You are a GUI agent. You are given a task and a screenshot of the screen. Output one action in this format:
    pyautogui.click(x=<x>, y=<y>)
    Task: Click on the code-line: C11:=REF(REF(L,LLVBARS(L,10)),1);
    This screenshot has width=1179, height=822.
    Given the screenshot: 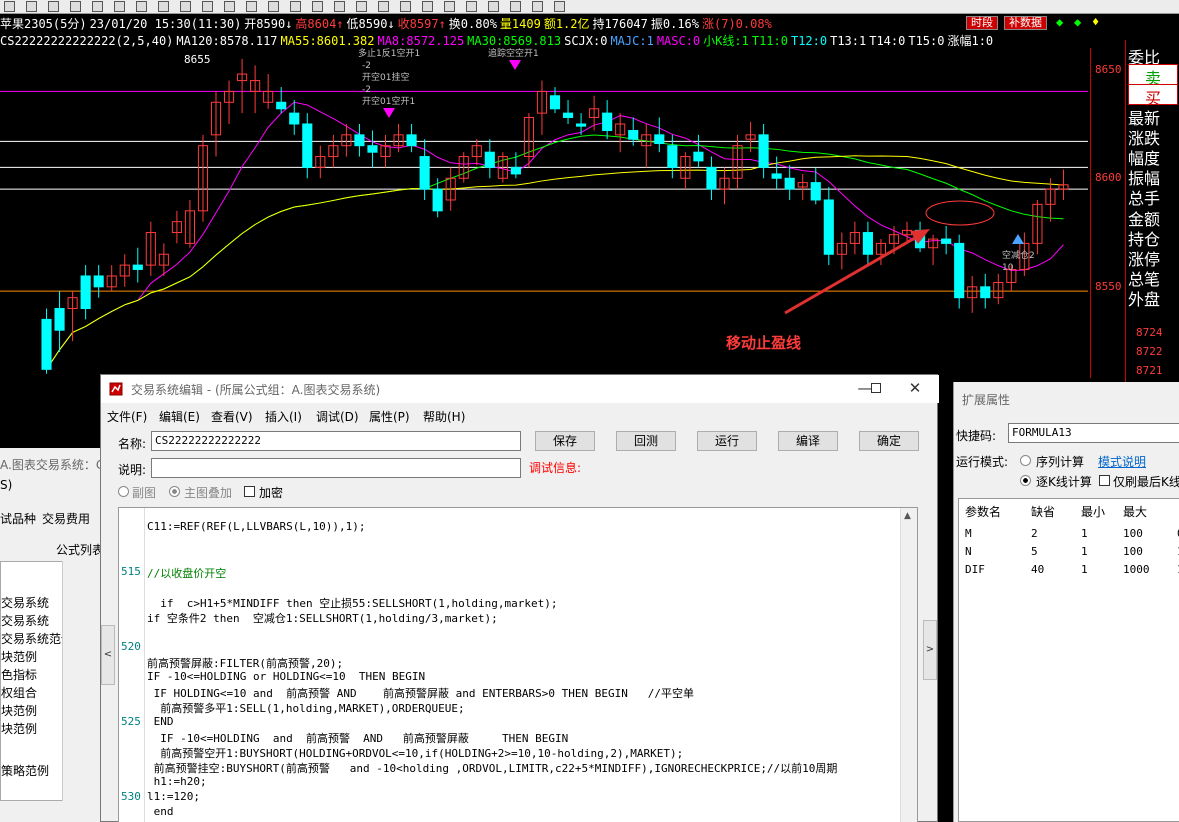 What is the action you would take?
    pyautogui.click(x=256, y=526)
    